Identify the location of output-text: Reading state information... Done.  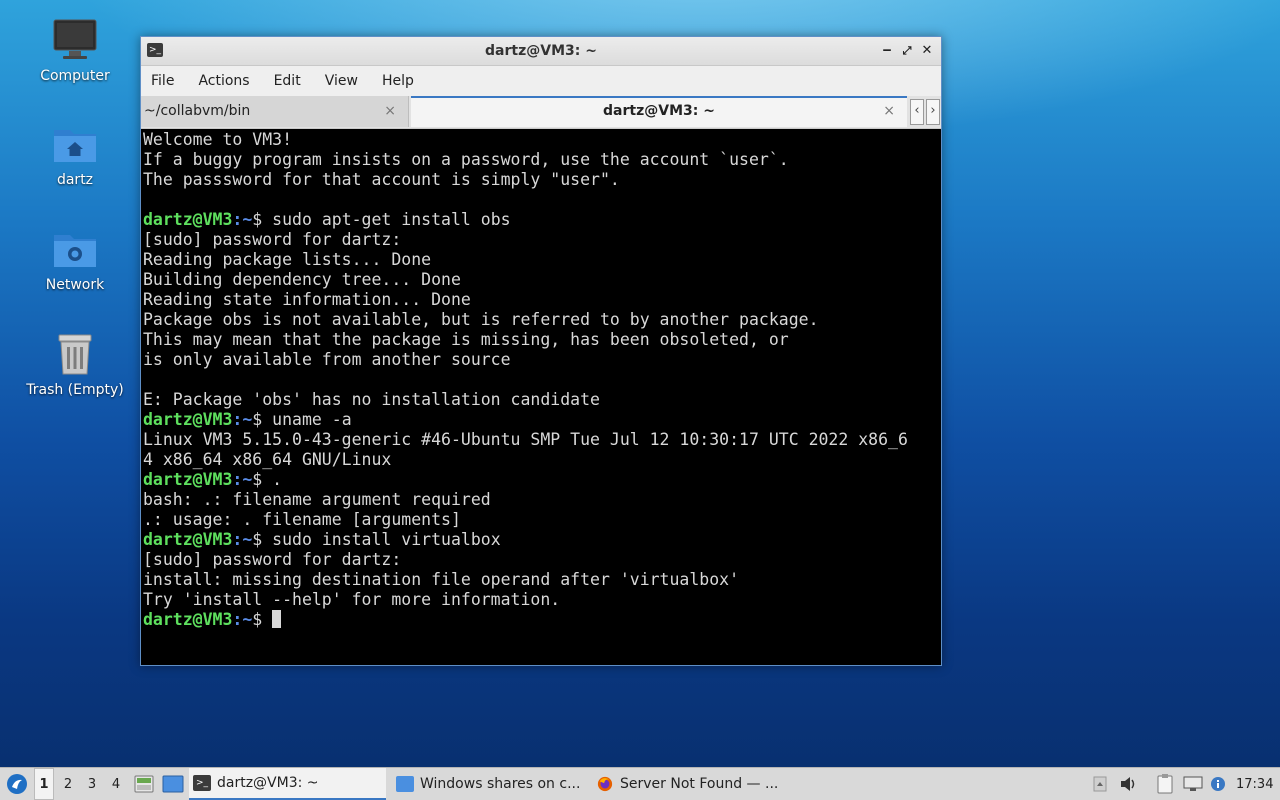
(307, 299).